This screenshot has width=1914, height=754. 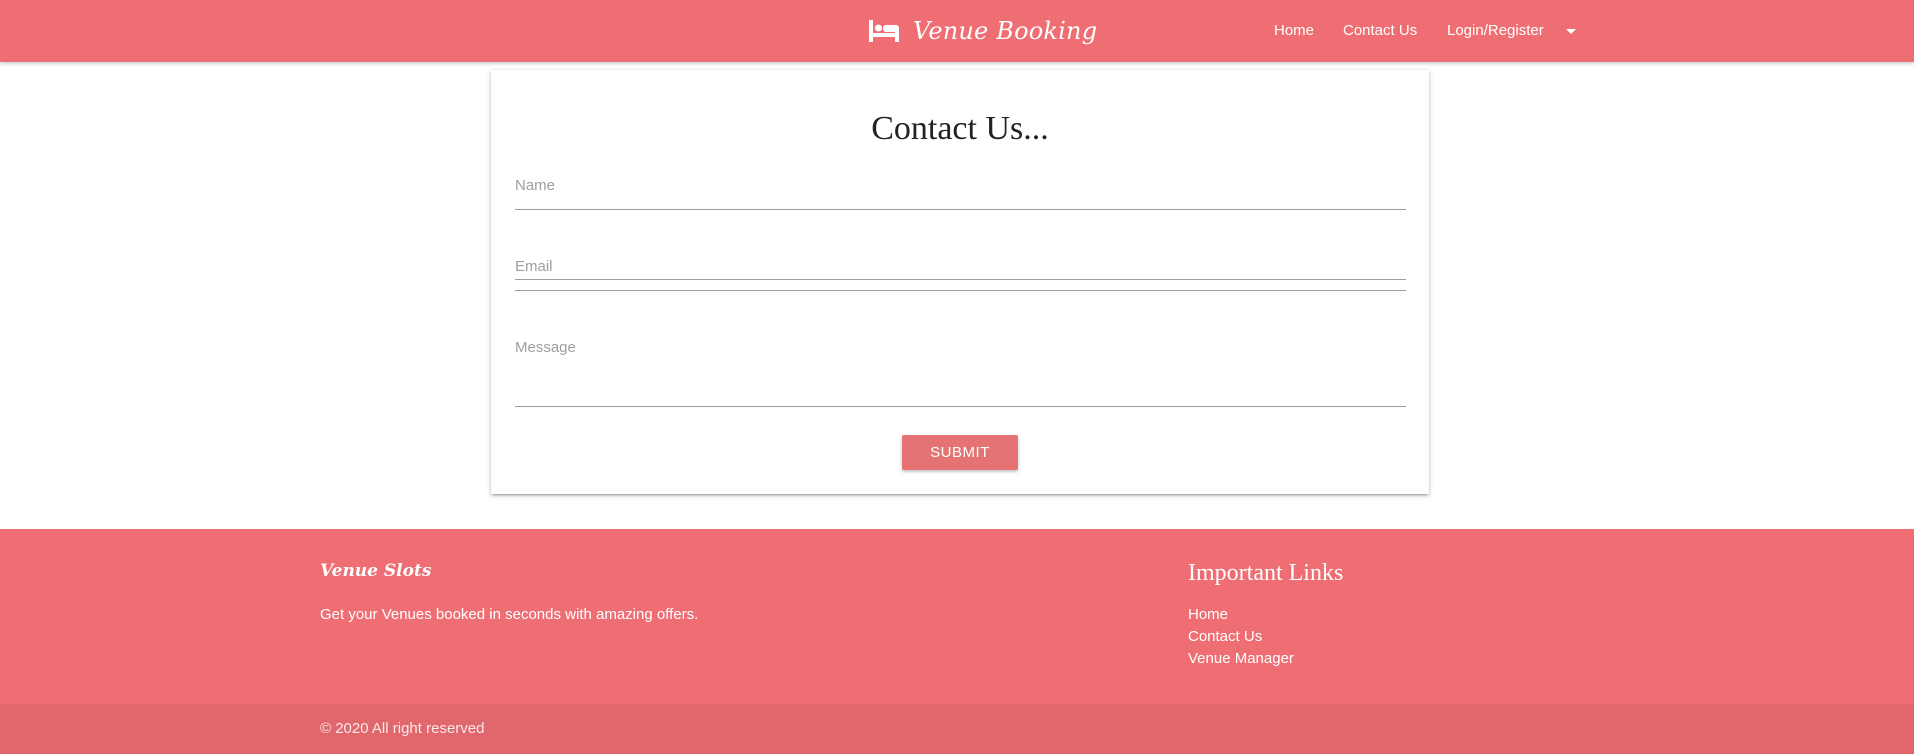 What do you see at coordinates (1005, 31) in the screenshot?
I see `brand-title: Venue Booking` at bounding box center [1005, 31].